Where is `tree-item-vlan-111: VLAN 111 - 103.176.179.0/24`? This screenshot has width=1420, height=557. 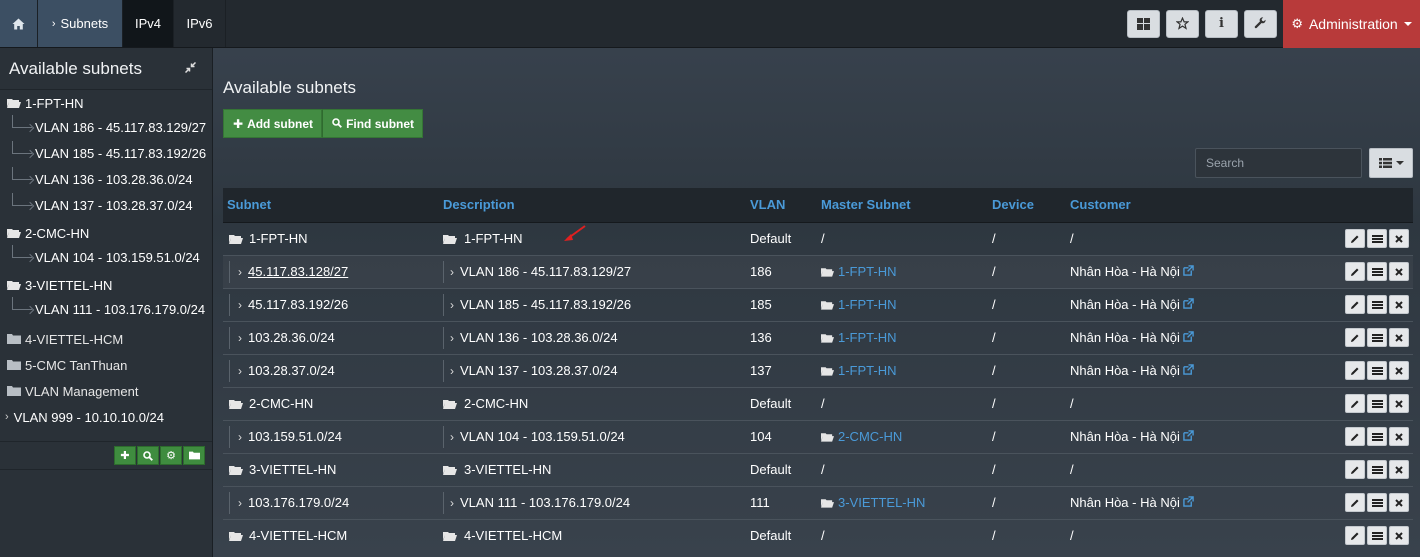 tree-item-vlan-111: VLAN 111 - 103.176.179.0/24 is located at coordinates (106, 309).